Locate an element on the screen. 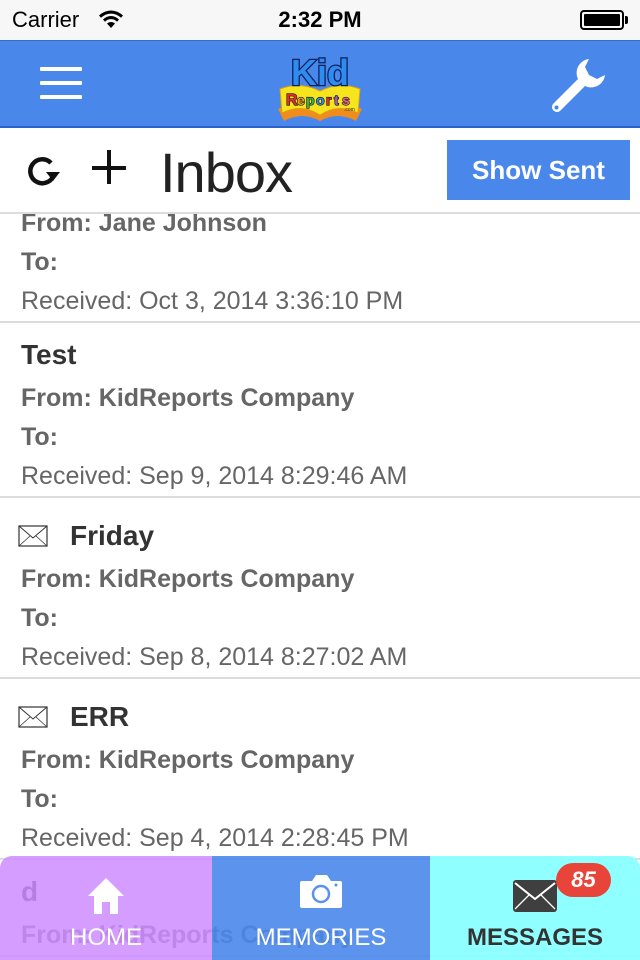  tab-home-label: HOME is located at coordinates (106, 937).